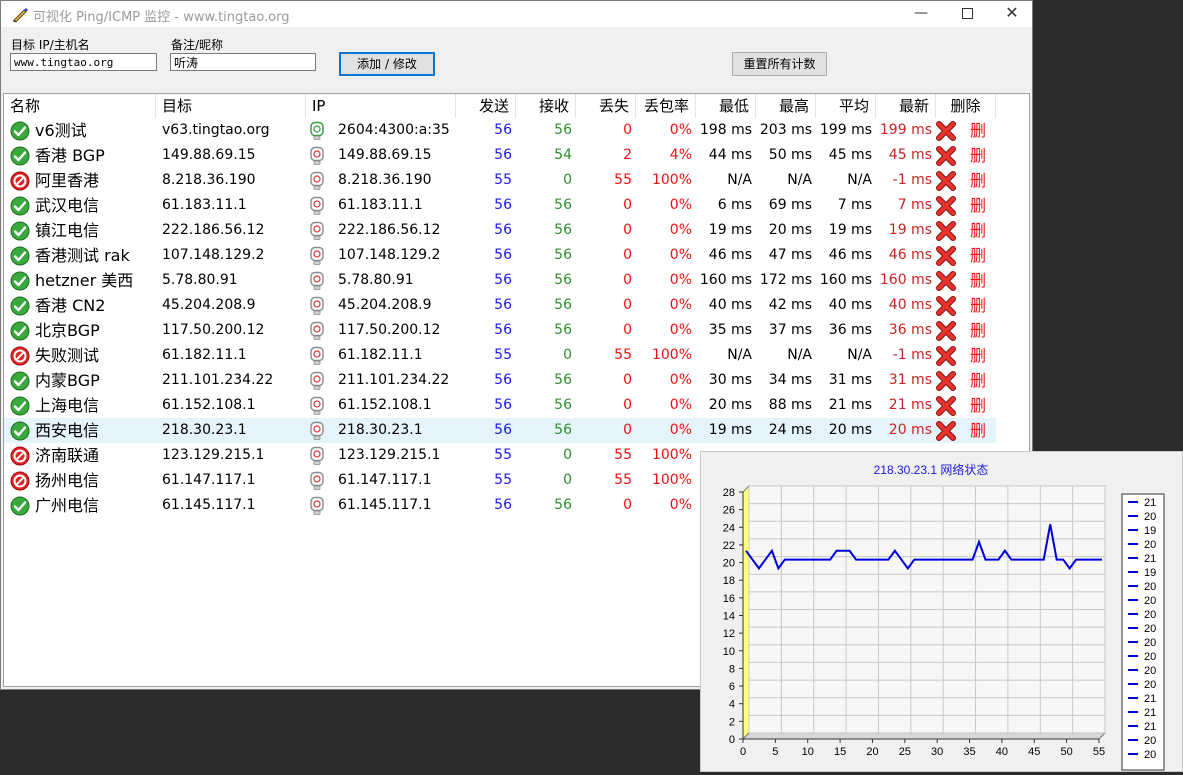  What do you see at coordinates (606, 106) in the screenshot?
I see `column-header-lost: 丢失` at bounding box center [606, 106].